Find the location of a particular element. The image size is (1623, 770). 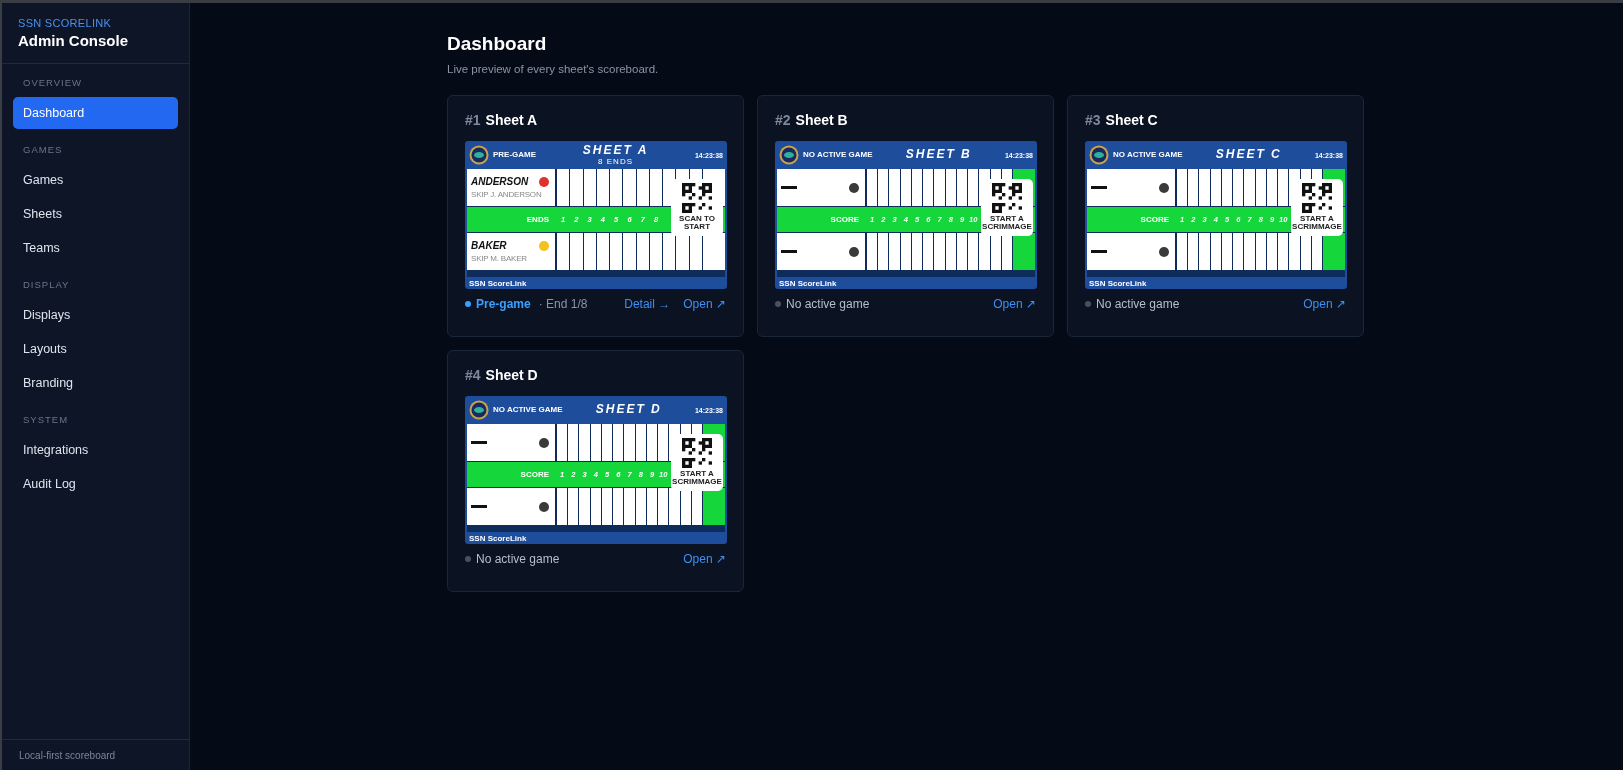

section-heading: GAMES is located at coordinates (43, 150).